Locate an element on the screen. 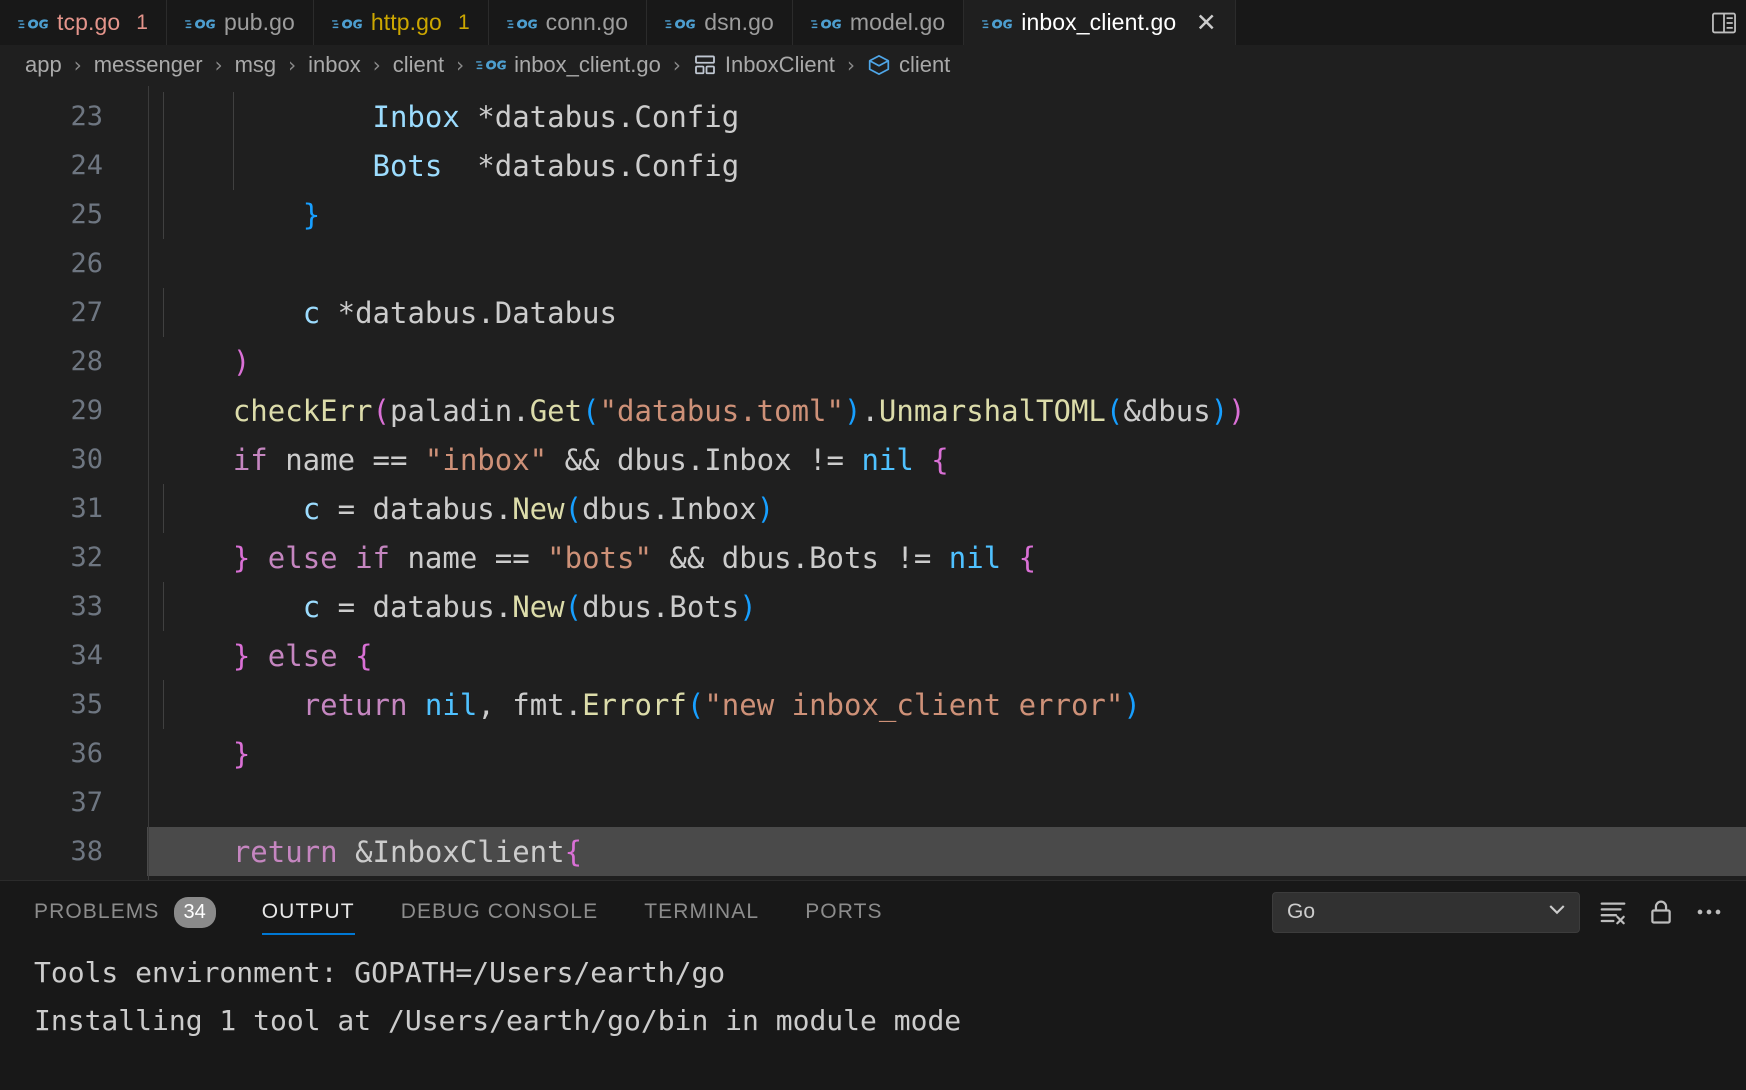 The height and width of the screenshot is (1090, 1746). editor-tab-label: pub.go is located at coordinates (259, 22).